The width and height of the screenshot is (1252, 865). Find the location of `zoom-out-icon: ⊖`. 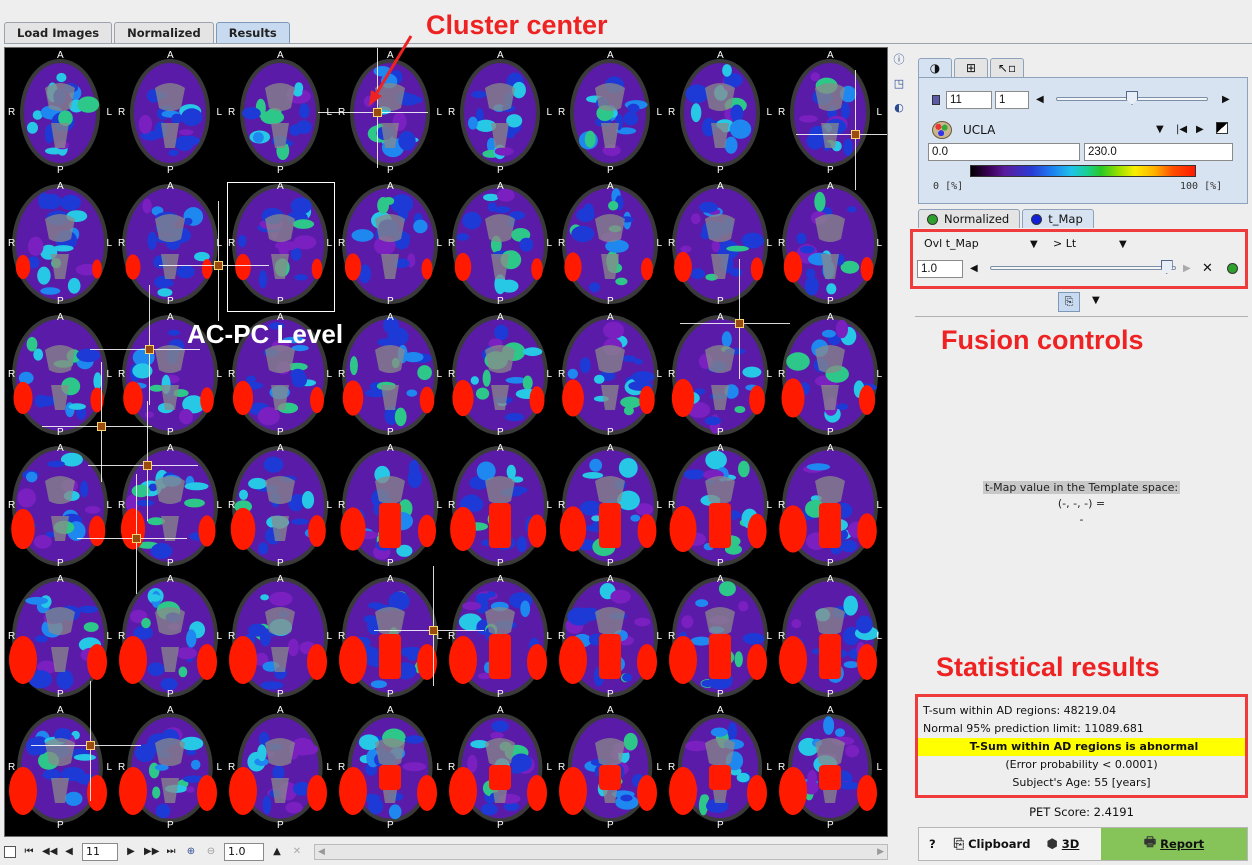

zoom-out-icon: ⊖ is located at coordinates (211, 852).